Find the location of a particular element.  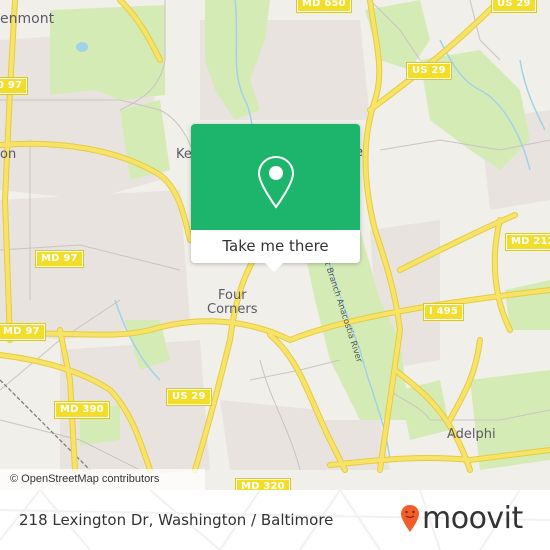

place-label-four: Four is located at coordinates (232, 295).